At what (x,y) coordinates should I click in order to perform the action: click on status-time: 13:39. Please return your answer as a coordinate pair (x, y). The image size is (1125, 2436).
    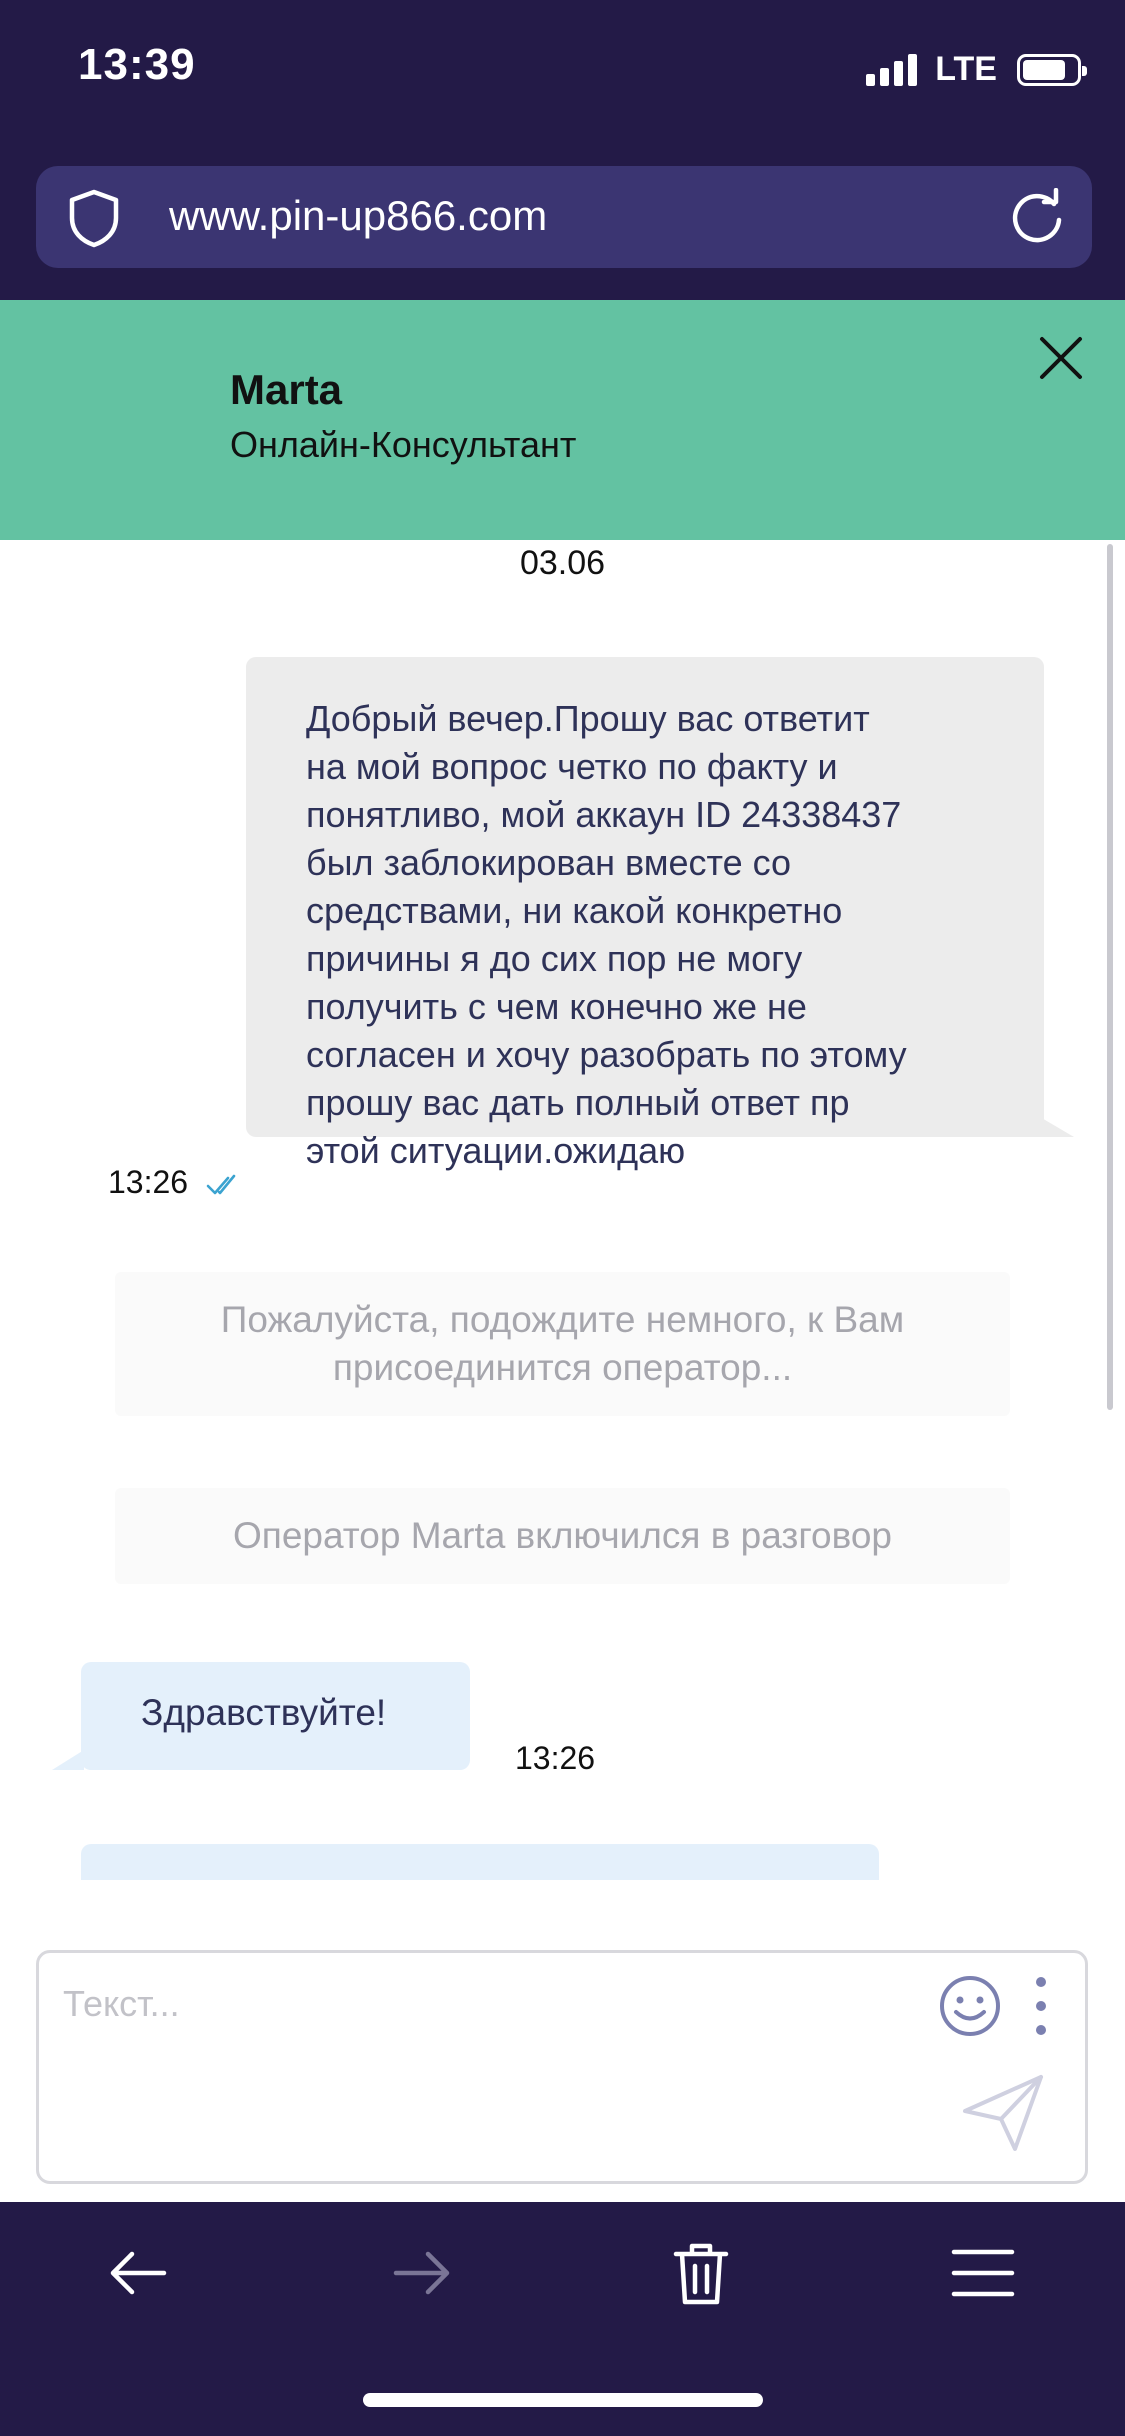
    Looking at the image, I should click on (137, 64).